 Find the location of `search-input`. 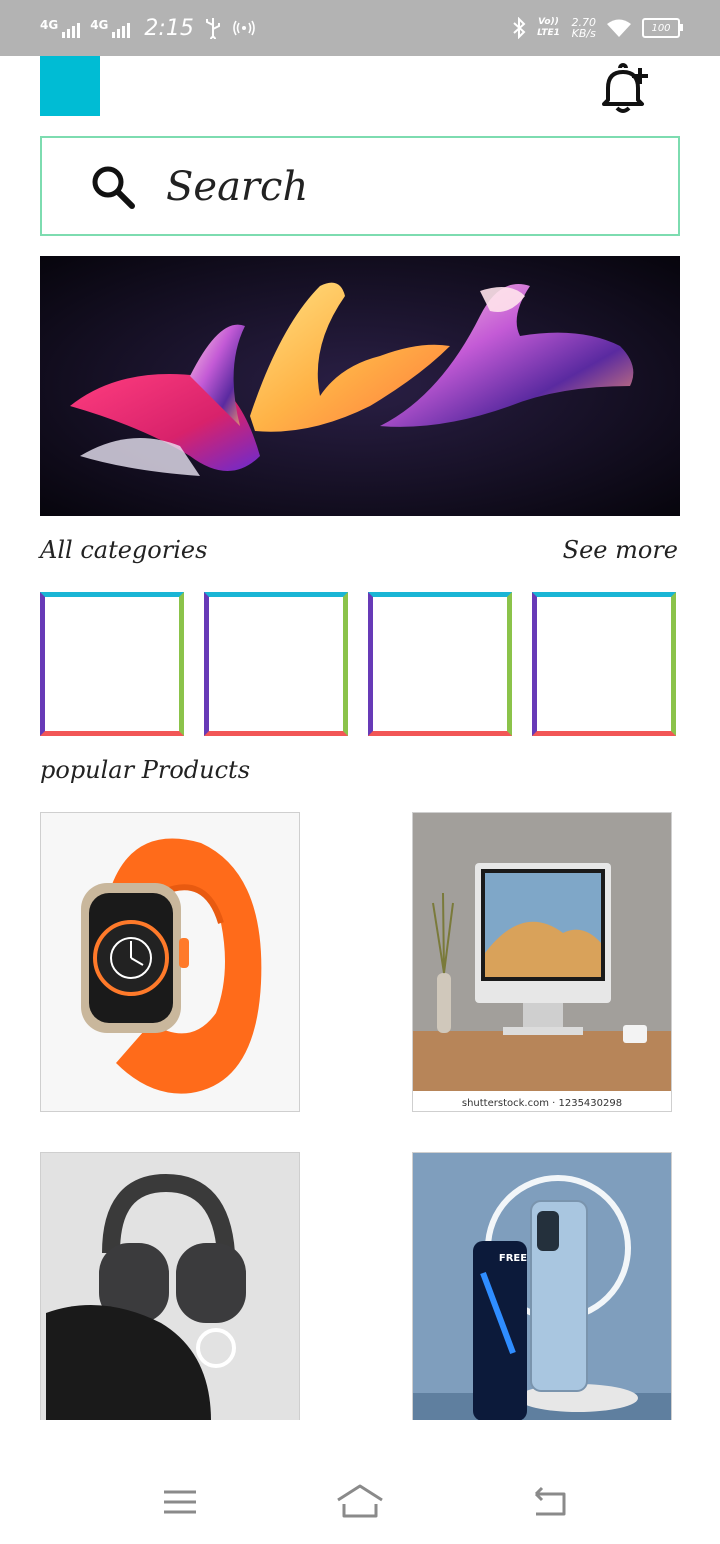

search-input is located at coordinates (406, 187).